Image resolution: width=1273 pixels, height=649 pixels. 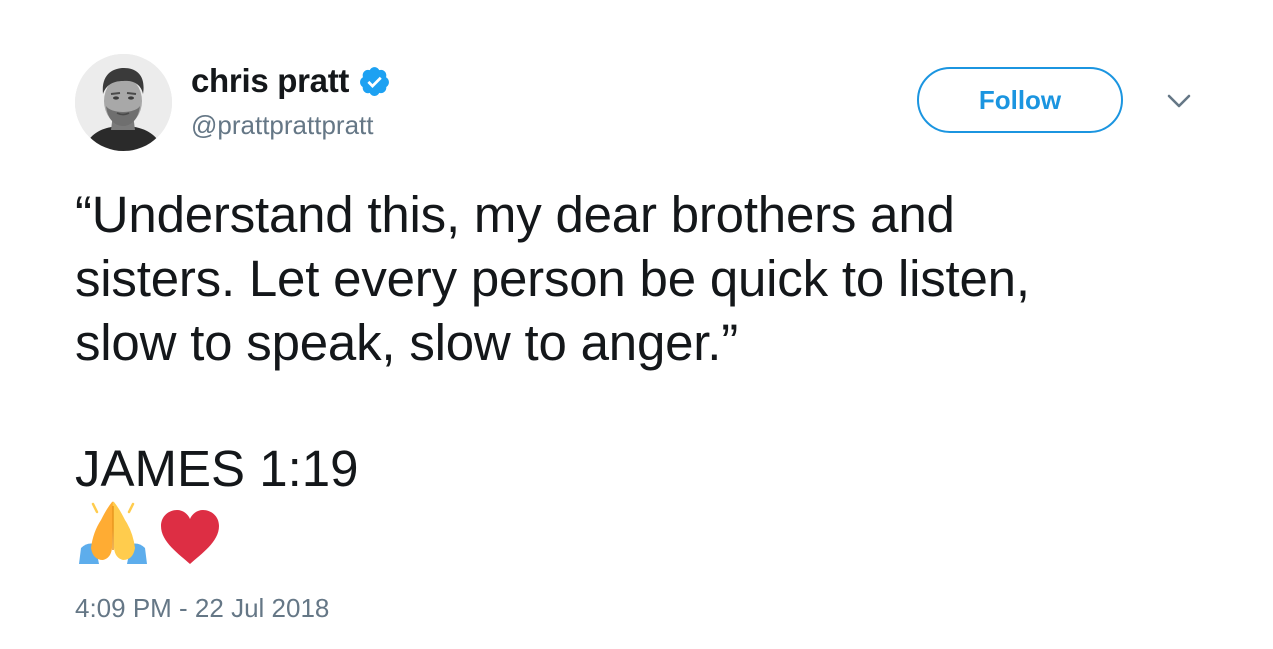 I want to click on follow-button: Follow, so click(x=1020, y=100).